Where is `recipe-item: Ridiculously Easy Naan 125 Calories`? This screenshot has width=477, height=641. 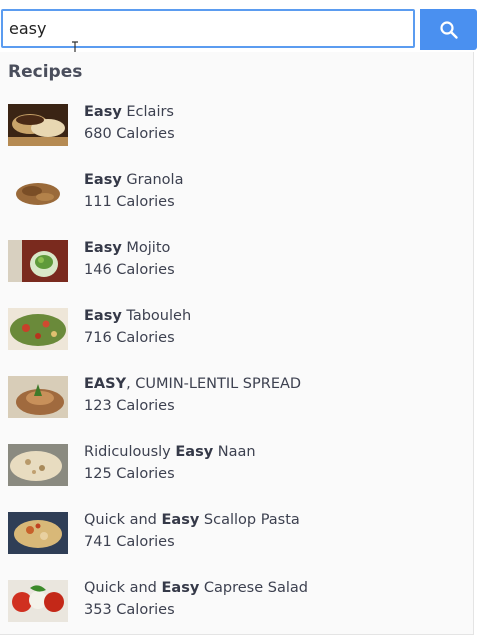 recipe-item: Ridiculously Easy Naan 125 Calories is located at coordinates (236, 471).